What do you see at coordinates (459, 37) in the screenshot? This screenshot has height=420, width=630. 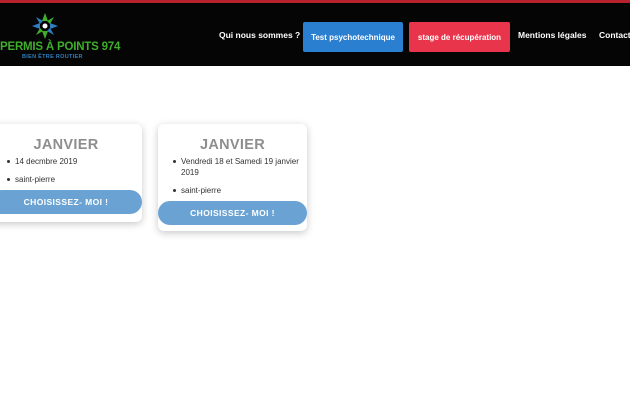 I see `nav-button-stage-recuperation: stage de récupération` at bounding box center [459, 37].